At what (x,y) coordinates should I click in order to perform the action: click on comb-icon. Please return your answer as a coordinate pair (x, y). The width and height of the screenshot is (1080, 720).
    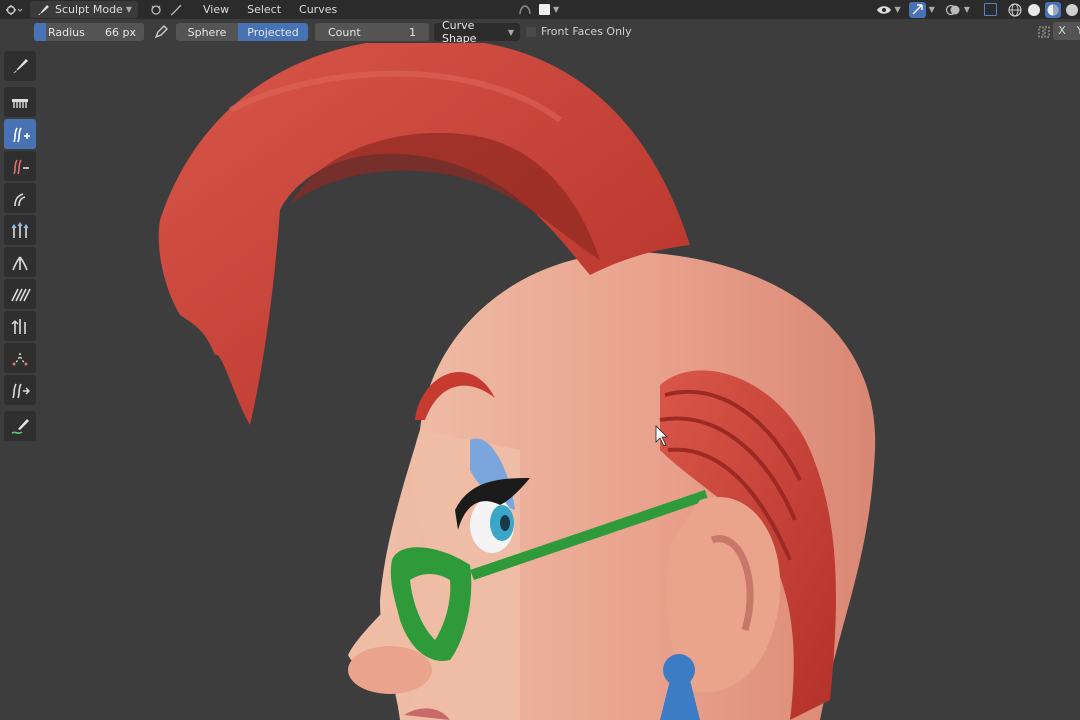
    Looking at the image, I should click on (20, 103).